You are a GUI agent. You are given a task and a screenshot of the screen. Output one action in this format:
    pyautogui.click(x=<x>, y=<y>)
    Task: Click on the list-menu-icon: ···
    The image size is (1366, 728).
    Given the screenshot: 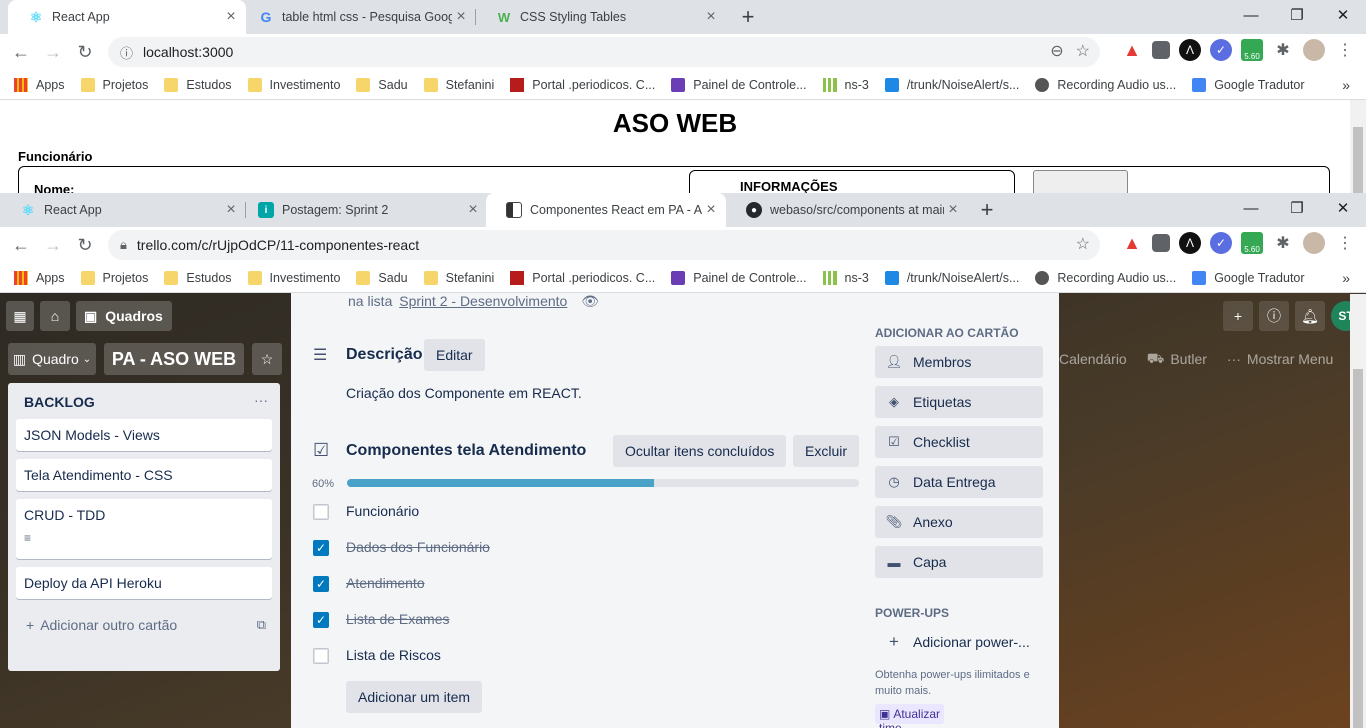 What is the action you would take?
    pyautogui.click(x=261, y=400)
    